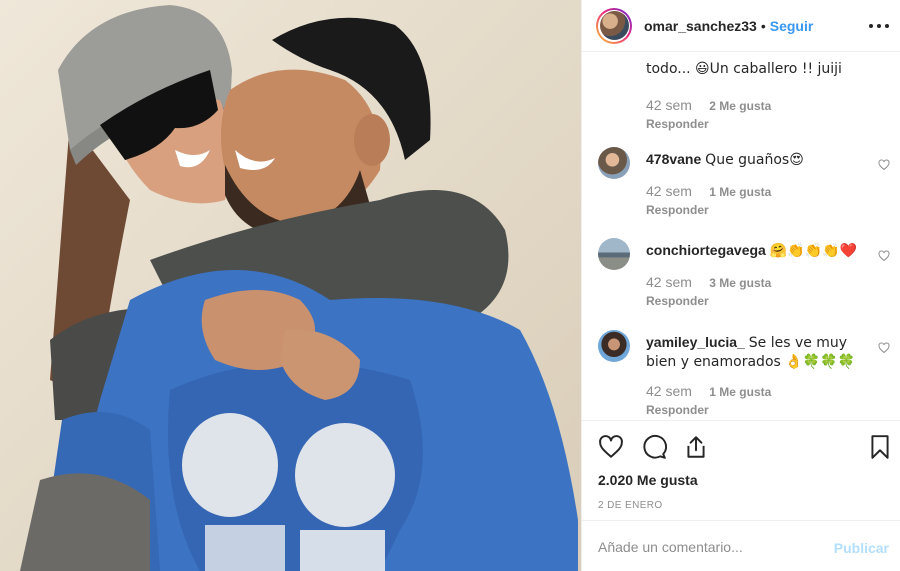 Image resolution: width=900 pixels, height=571 pixels. I want to click on comment-icon, so click(654, 447).